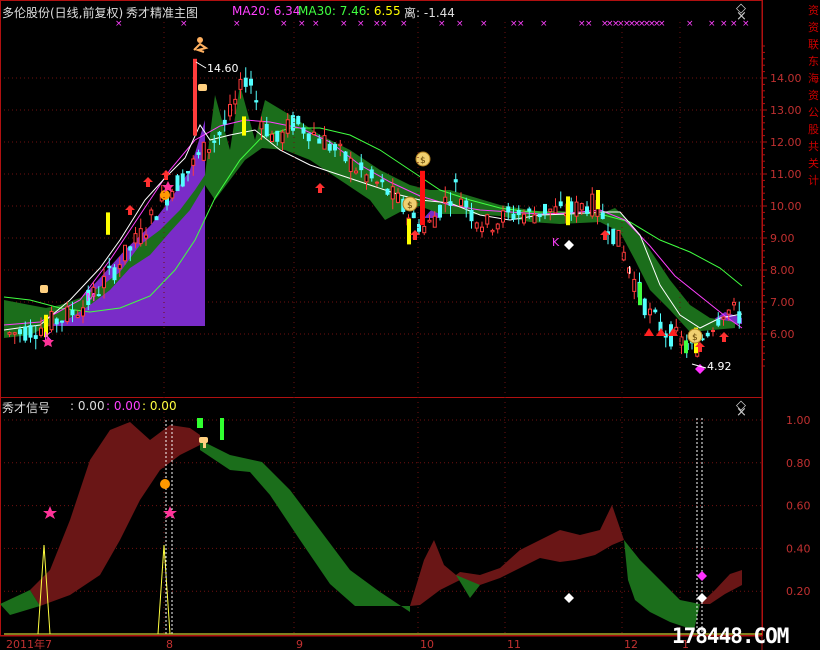 Image resolution: width=820 pixels, height=650 pixels. What do you see at coordinates (798, 463) in the screenshot?
I see `signal-axis-label: 0.80` at bounding box center [798, 463].